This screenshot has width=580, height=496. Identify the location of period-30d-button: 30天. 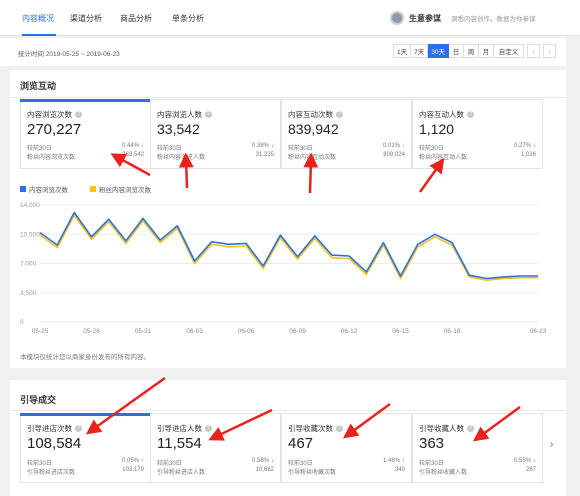
(438, 51).